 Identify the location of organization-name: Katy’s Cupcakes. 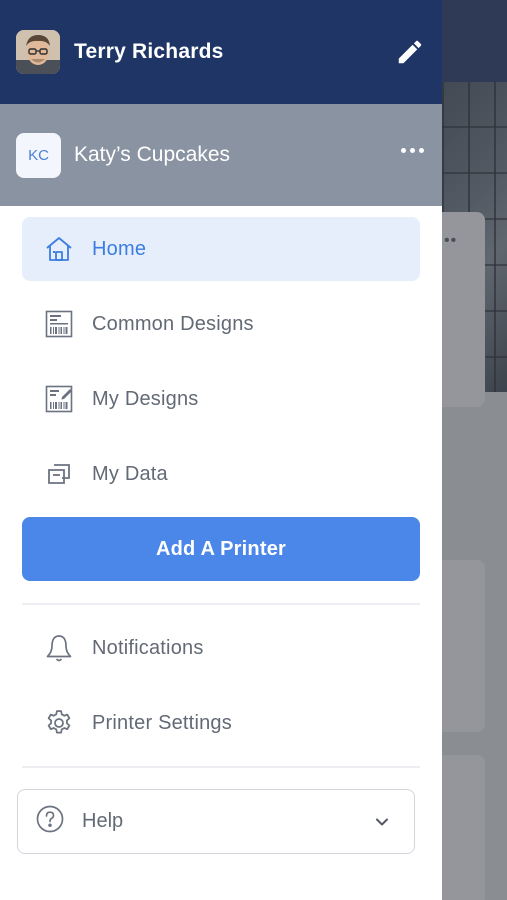
(152, 154).